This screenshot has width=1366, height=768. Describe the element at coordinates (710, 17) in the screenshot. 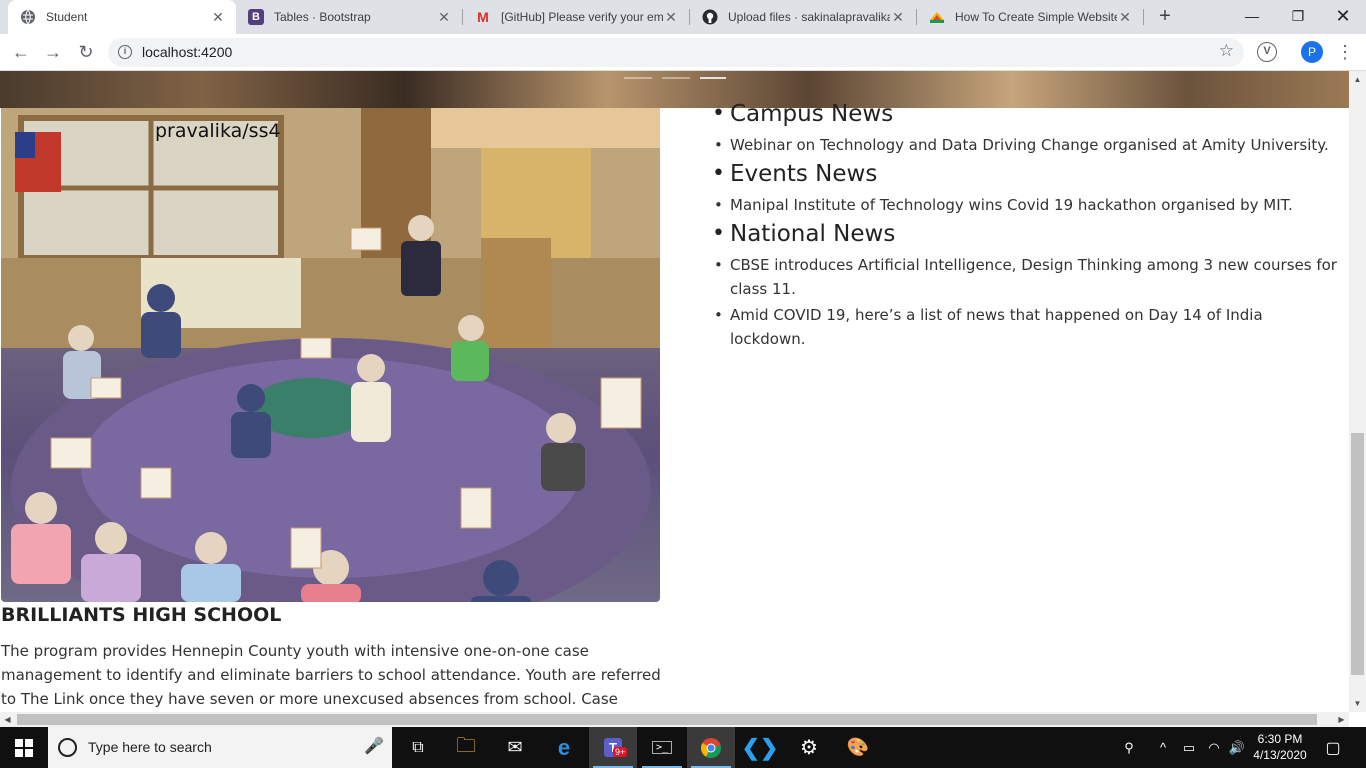

I see `github-icon` at that location.